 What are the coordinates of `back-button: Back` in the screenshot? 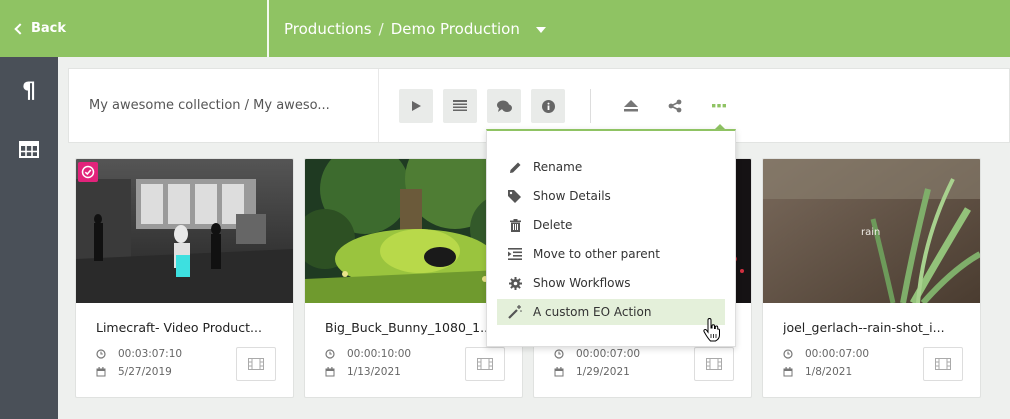 It's located at (133, 28).